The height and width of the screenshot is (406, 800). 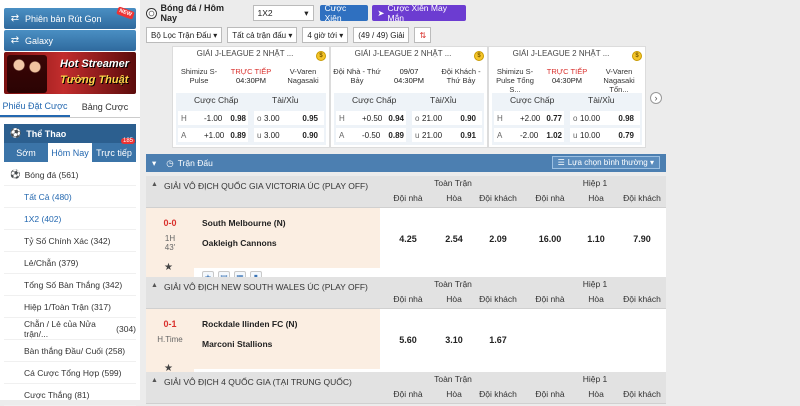 What do you see at coordinates (447, 118) in the screenshot?
I see `total-odds-cell: o 21.00 0.90` at bounding box center [447, 118].